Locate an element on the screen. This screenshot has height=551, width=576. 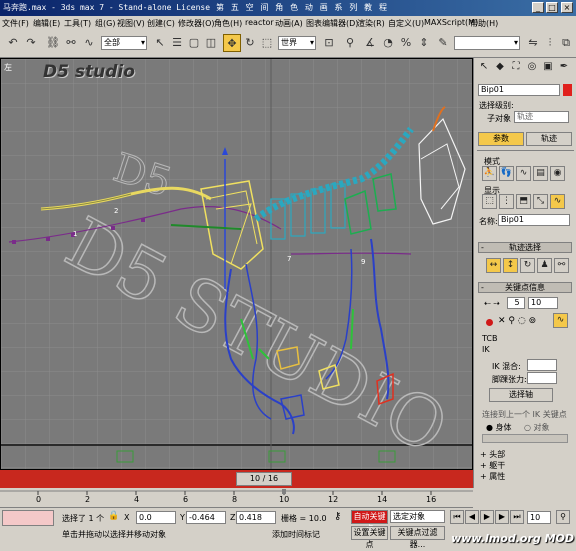
select-link-icon: ⛓ is located at coordinates (53, 43).